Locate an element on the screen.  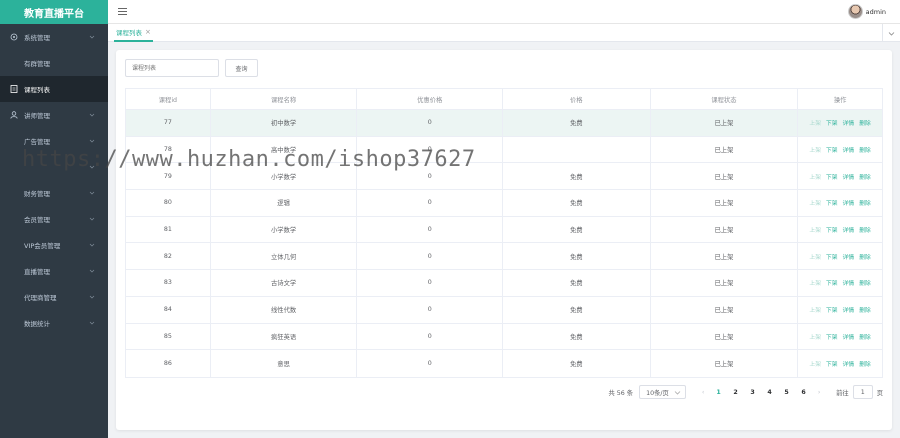
page-number-button: 1 is located at coordinates (718, 392).